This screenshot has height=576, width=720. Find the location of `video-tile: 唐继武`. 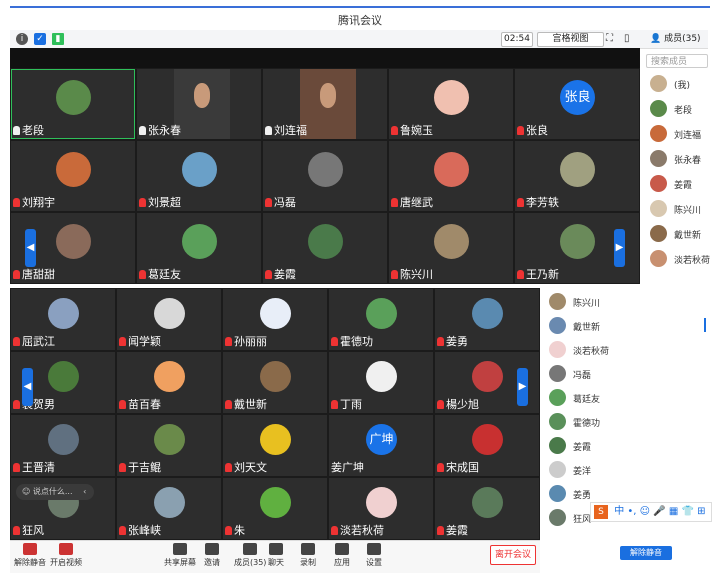

video-tile: 唐继武 is located at coordinates (451, 176).